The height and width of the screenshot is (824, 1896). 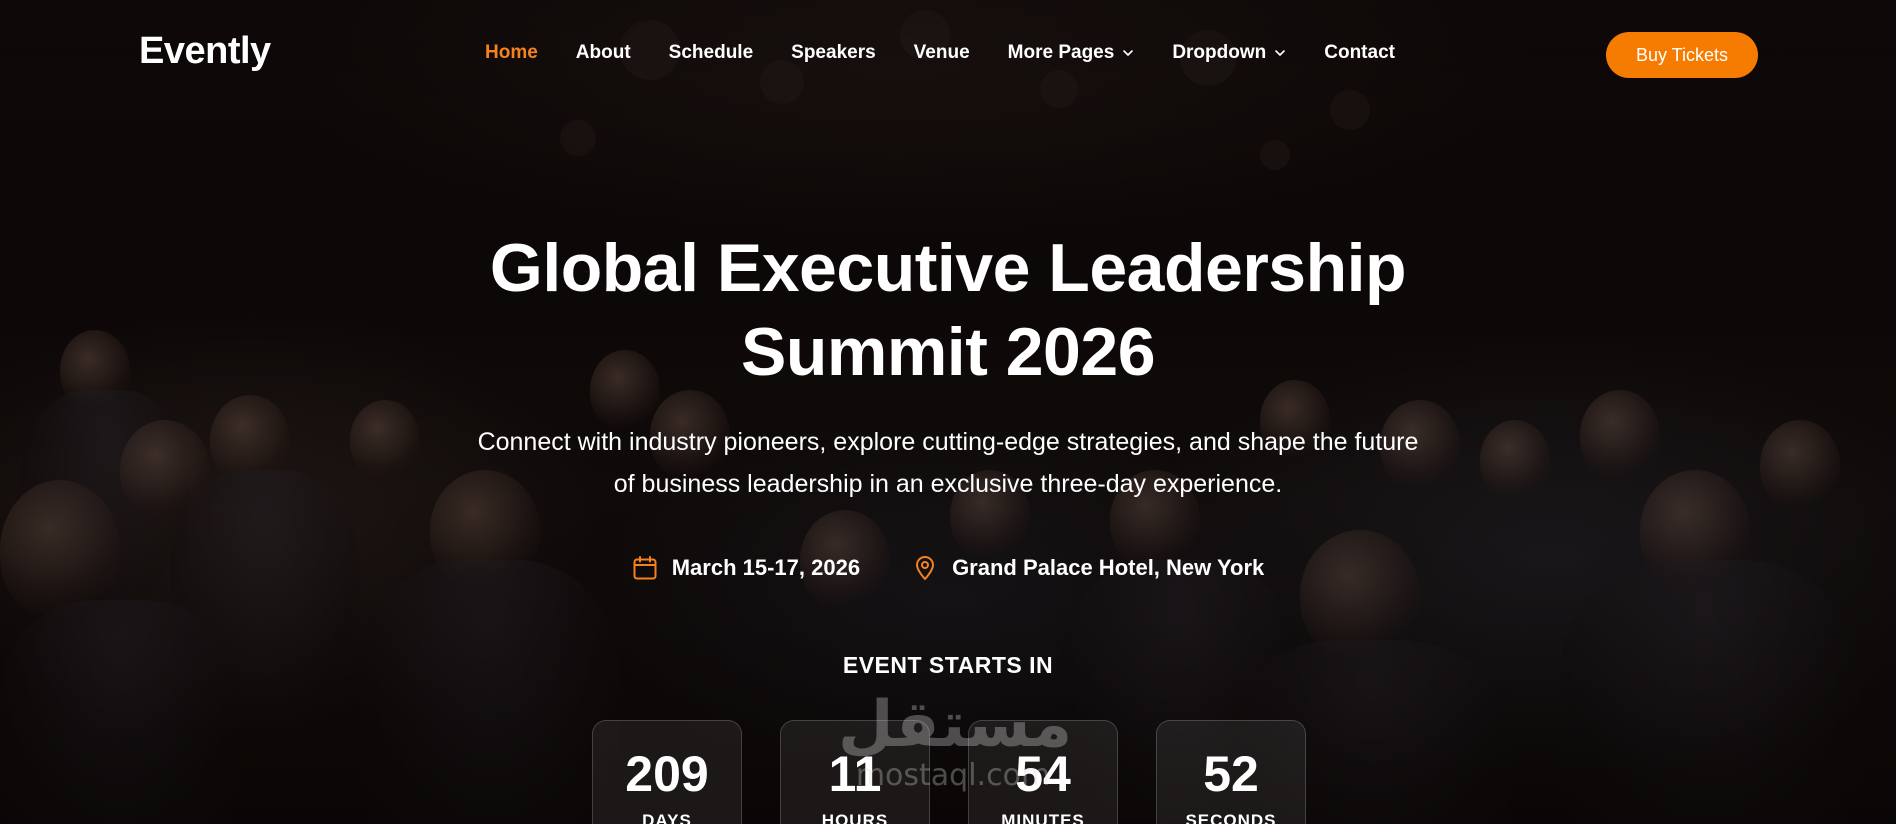 I want to click on countdown-days: 209 DAYS, so click(x=667, y=772).